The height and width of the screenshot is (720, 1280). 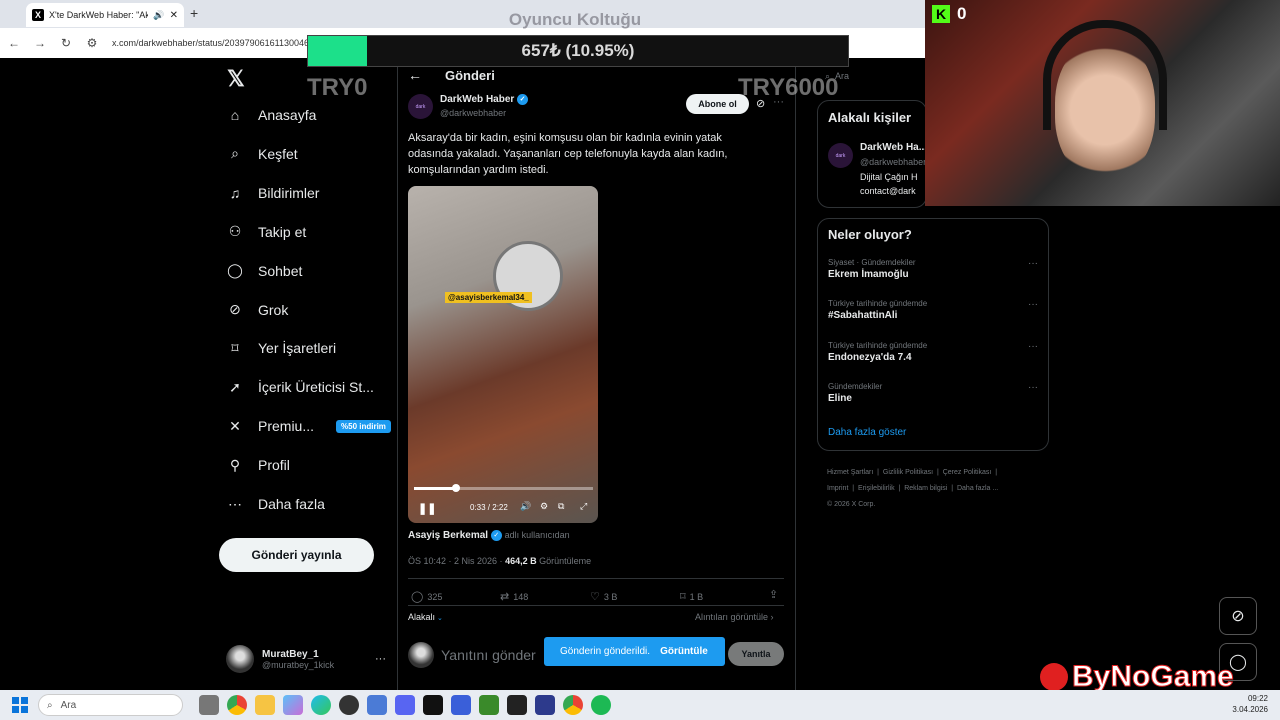 I want to click on verified-icon: ✓, so click(x=523, y=99).